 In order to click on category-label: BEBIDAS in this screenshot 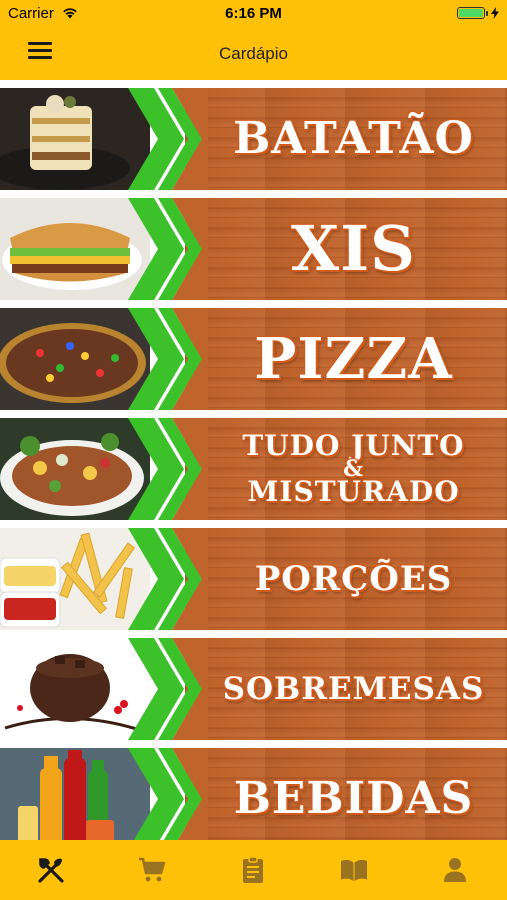, I will do `click(353, 799)`.